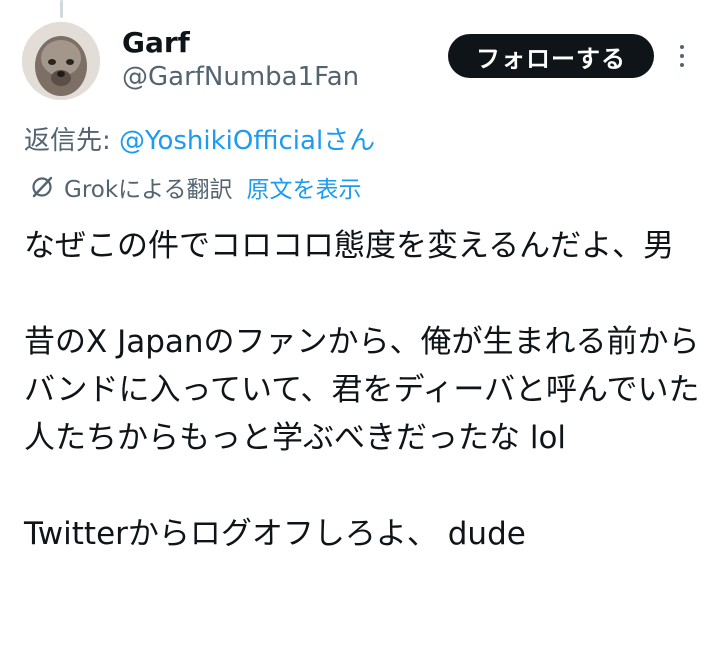 The image size is (720, 663). What do you see at coordinates (61, 9) in the screenshot?
I see `thread-connector-line` at bounding box center [61, 9].